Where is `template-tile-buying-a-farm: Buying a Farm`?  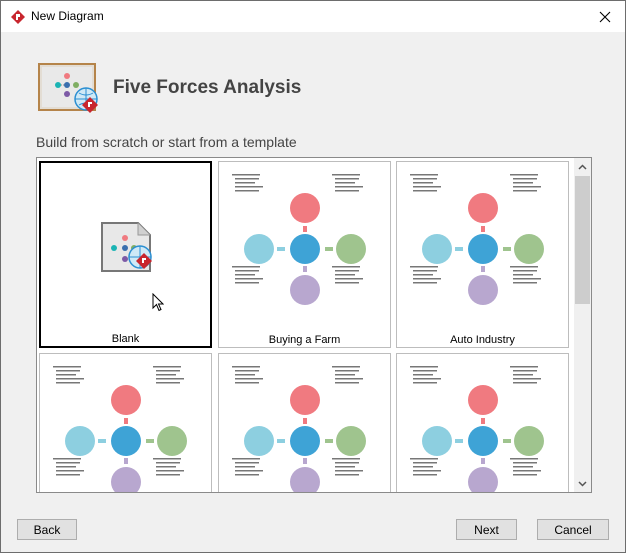 template-tile-buying-a-farm: Buying a Farm is located at coordinates (304, 254).